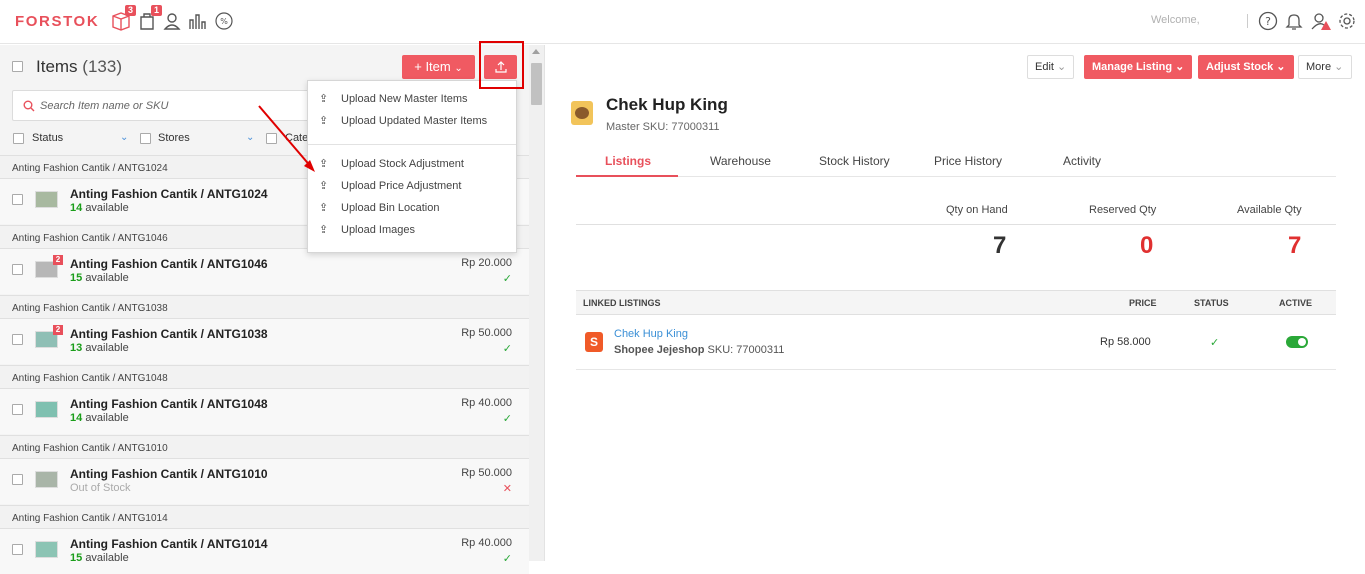  What do you see at coordinates (594, 342) in the screenshot?
I see `shopee-icon: S` at bounding box center [594, 342].